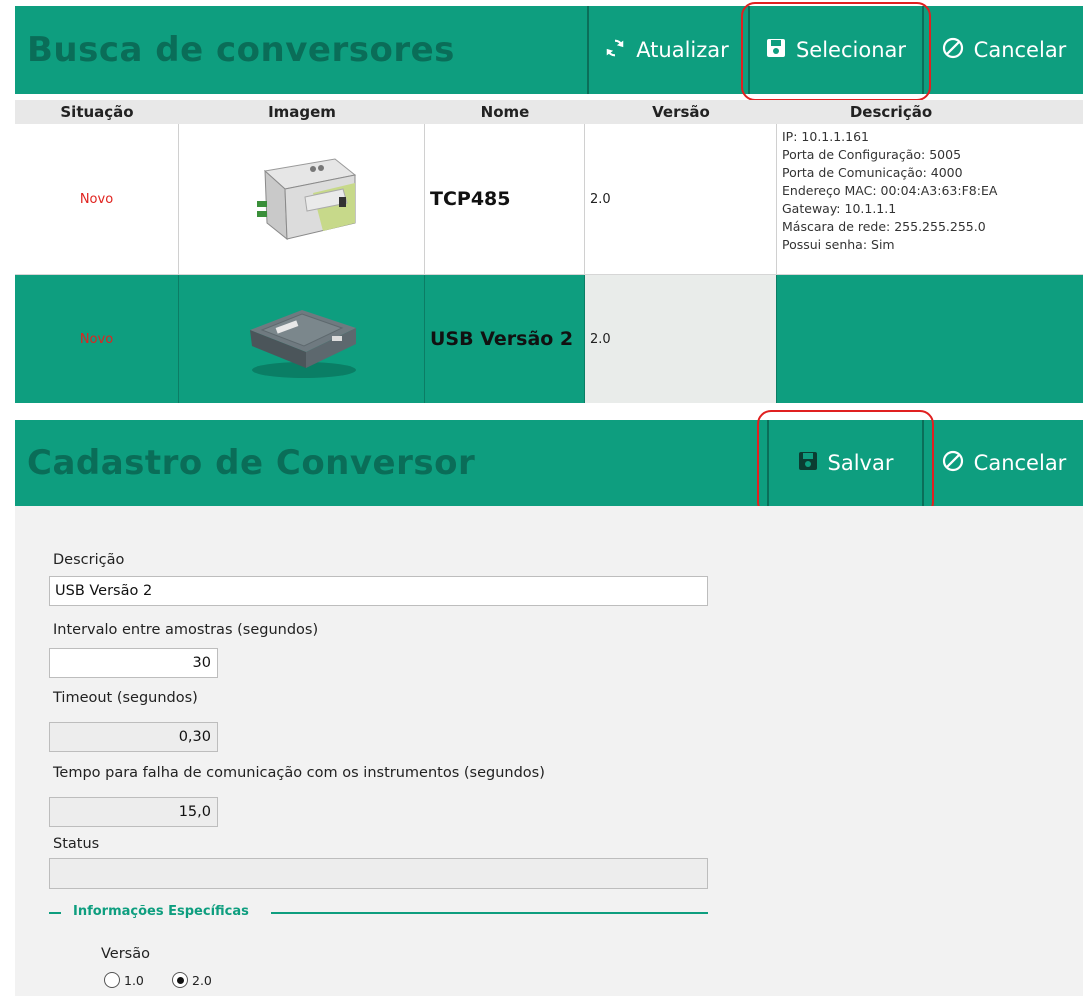 The width and height of the screenshot is (1086, 996). I want to click on save-button: Salvar, so click(845, 463).